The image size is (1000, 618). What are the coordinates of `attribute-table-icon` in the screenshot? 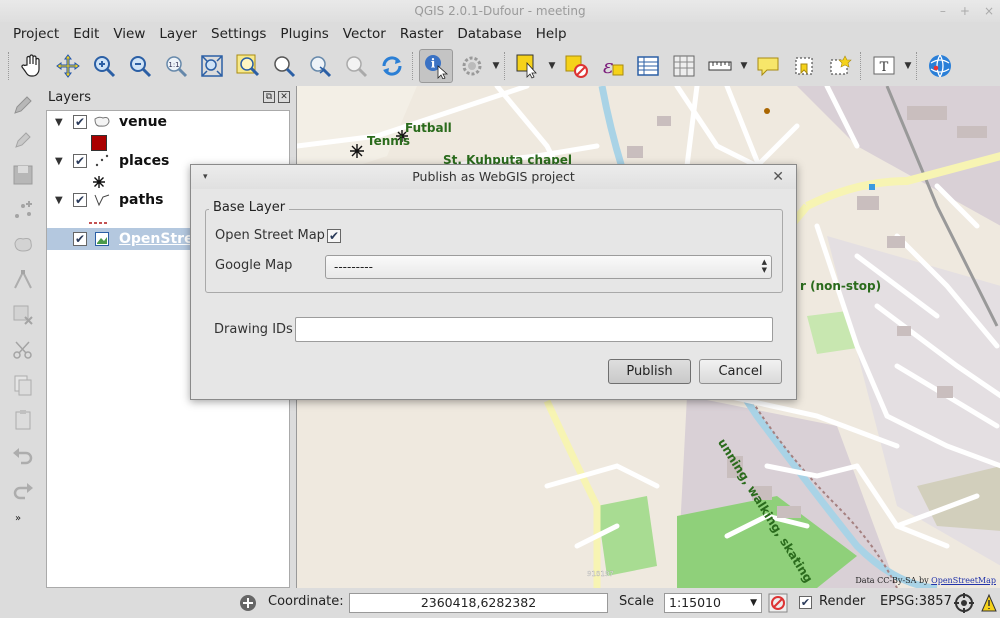 It's located at (648, 66).